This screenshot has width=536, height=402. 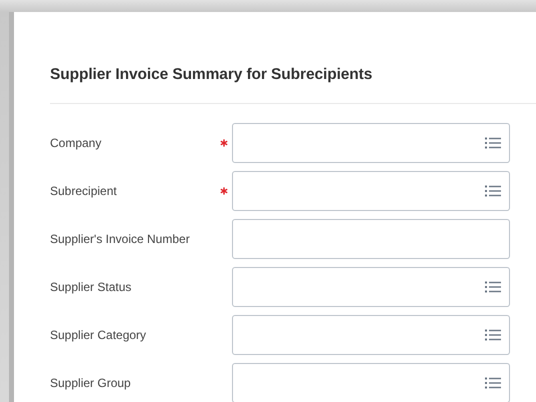 What do you see at coordinates (212, 75) in the screenshot?
I see `page-title: Supplier Invoice Summary for Subrecipients` at bounding box center [212, 75].